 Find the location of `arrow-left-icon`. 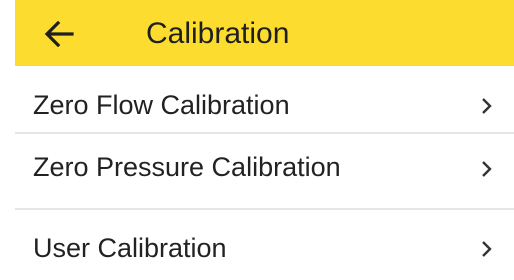

arrow-left-icon is located at coordinates (59, 34).